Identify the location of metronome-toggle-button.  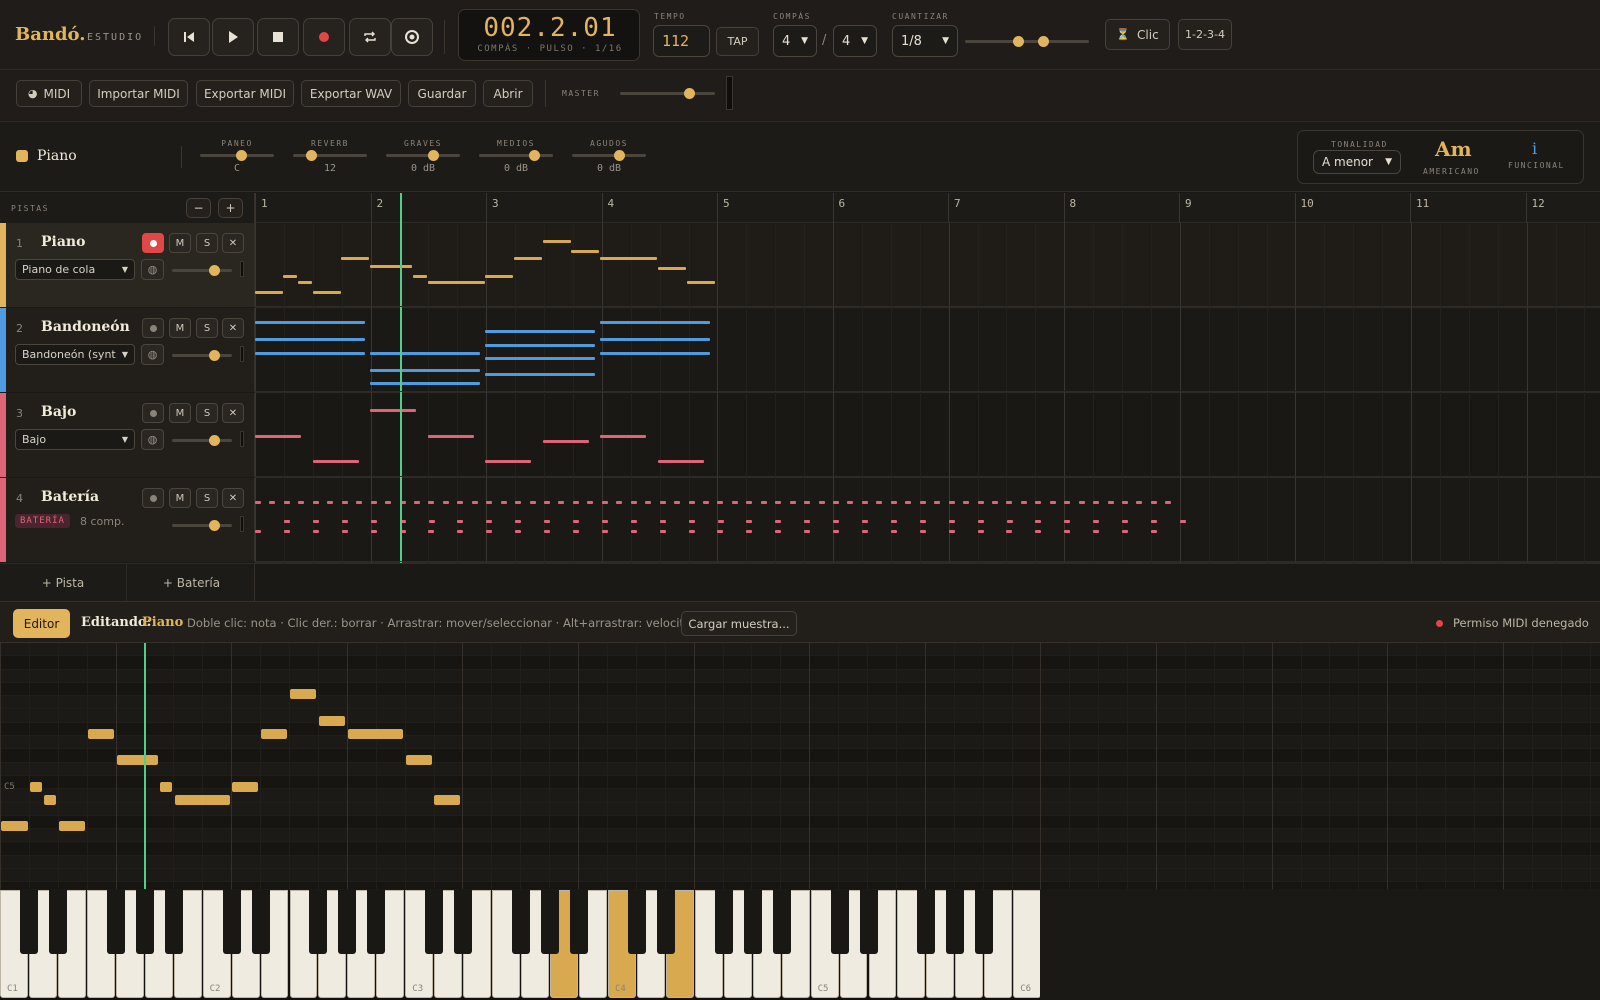
(412, 37).